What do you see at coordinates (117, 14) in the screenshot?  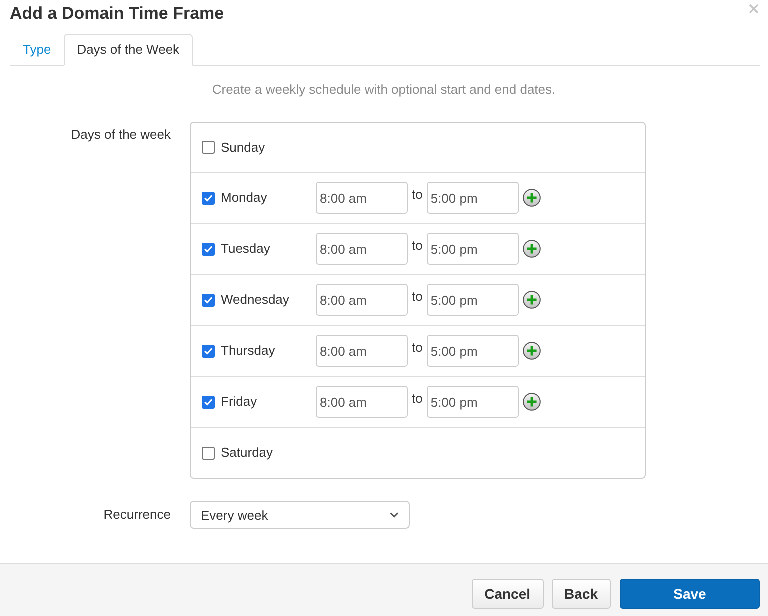 I see `dialog-title: Add a Domain Time Frame` at bounding box center [117, 14].